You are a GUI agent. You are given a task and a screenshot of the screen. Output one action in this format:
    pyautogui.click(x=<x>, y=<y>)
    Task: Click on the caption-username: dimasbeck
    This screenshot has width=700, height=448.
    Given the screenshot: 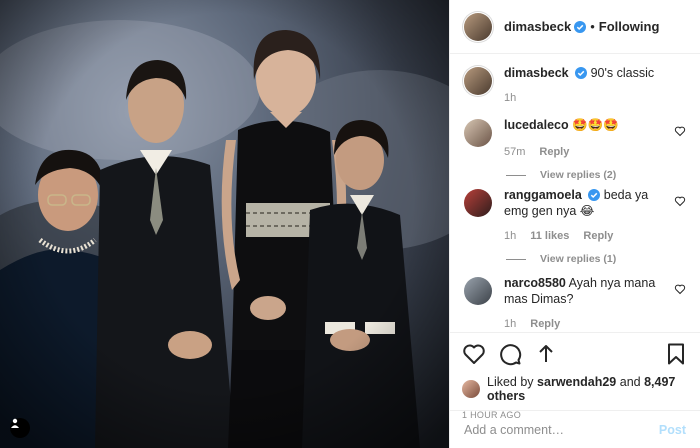 What is the action you would take?
    pyautogui.click(x=536, y=73)
    